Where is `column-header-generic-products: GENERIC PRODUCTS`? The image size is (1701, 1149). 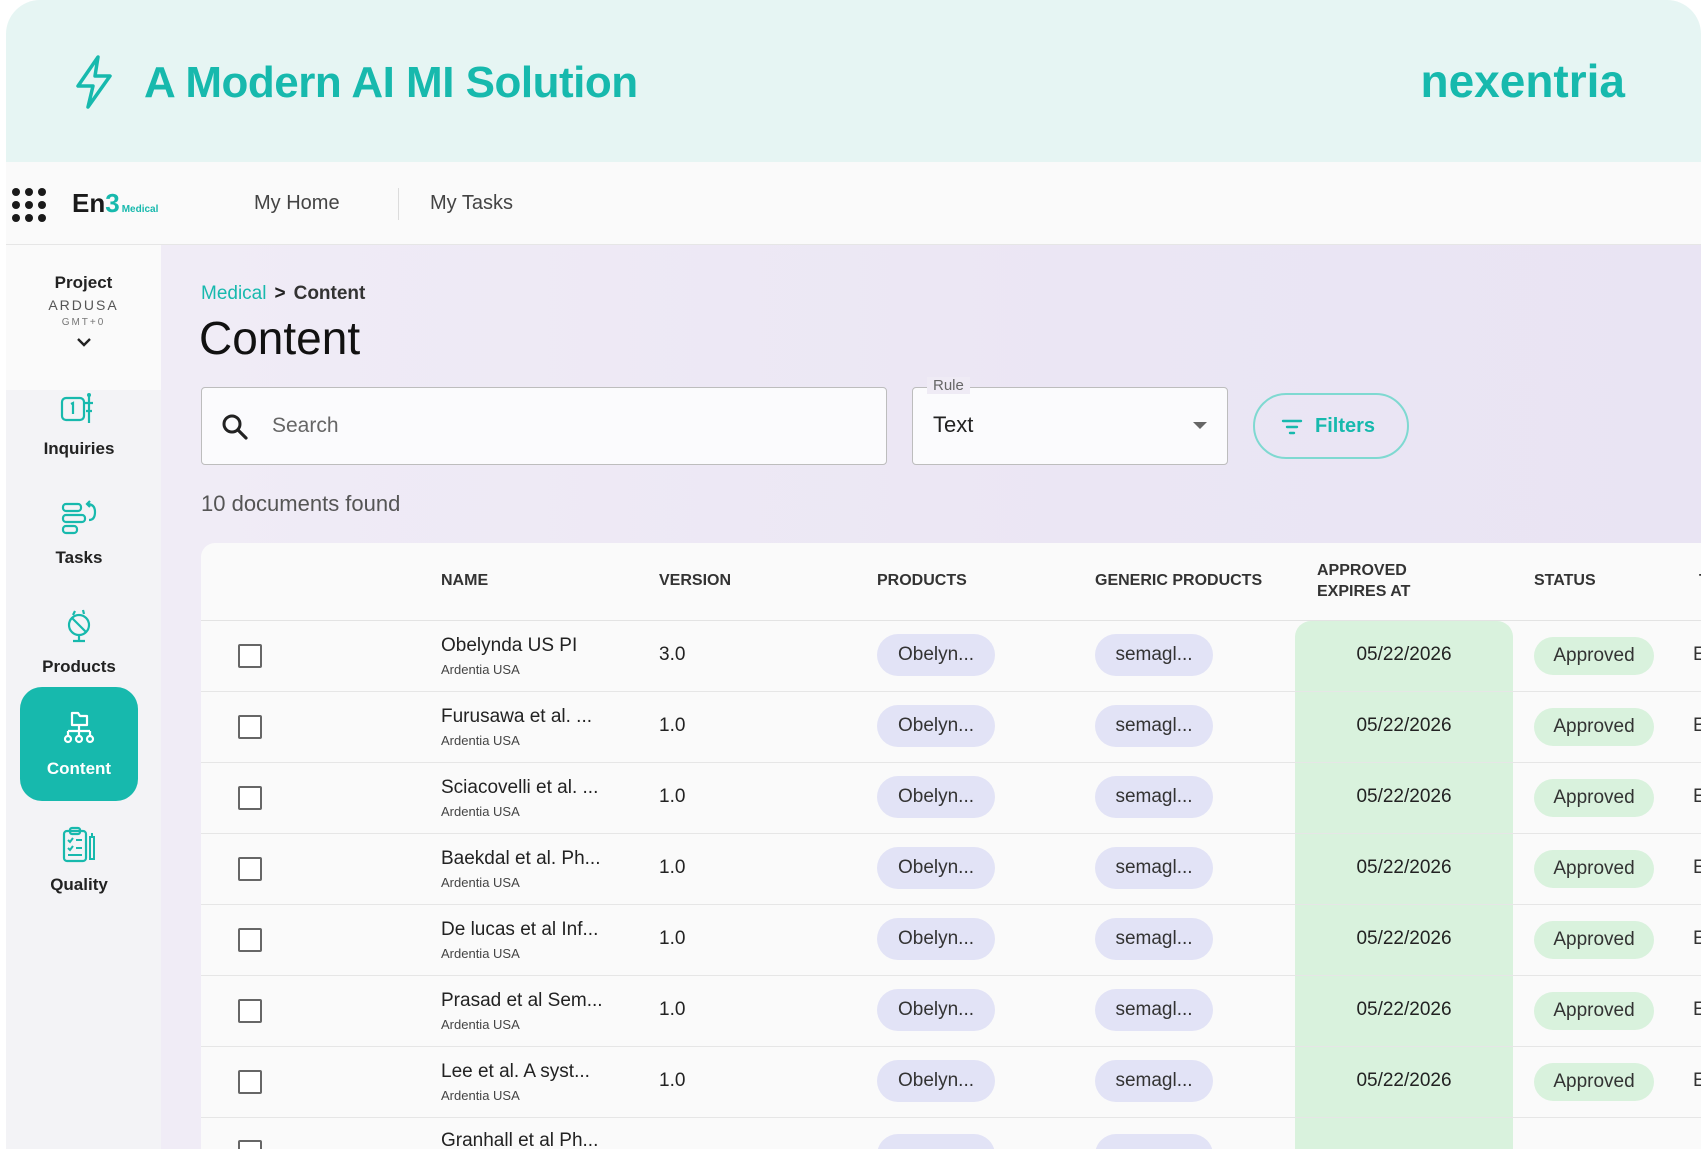
column-header-generic-products: GENERIC PRODUCTS is located at coordinates (1178, 581).